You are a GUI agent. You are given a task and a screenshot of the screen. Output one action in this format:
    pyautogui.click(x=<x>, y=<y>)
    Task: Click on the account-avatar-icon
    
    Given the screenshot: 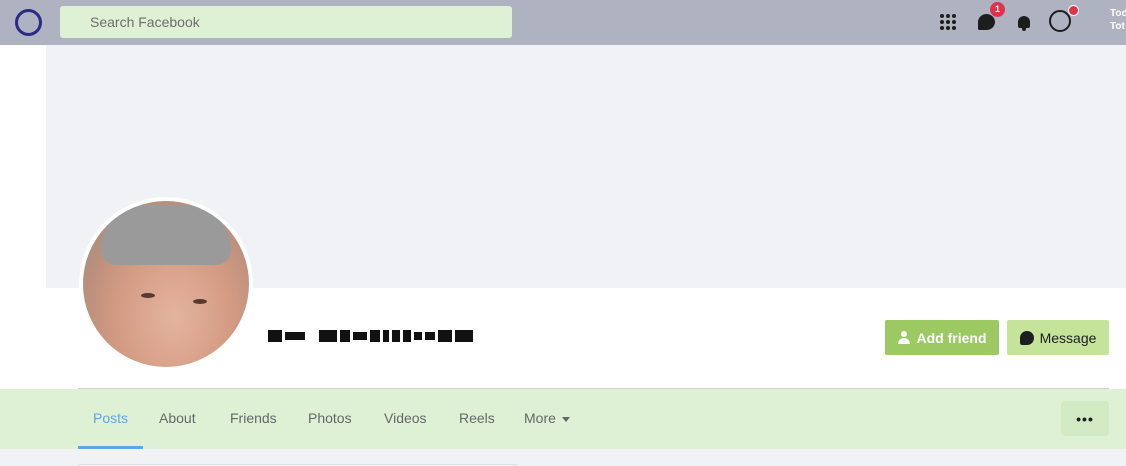 What is the action you would take?
    pyautogui.click(x=1060, y=21)
    